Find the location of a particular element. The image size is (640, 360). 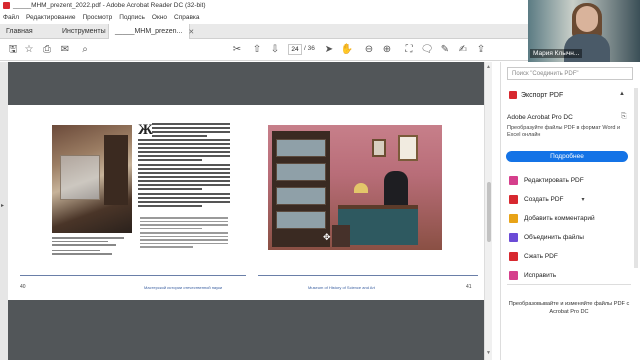

tab-home: Главная is located at coordinates (28, 31).